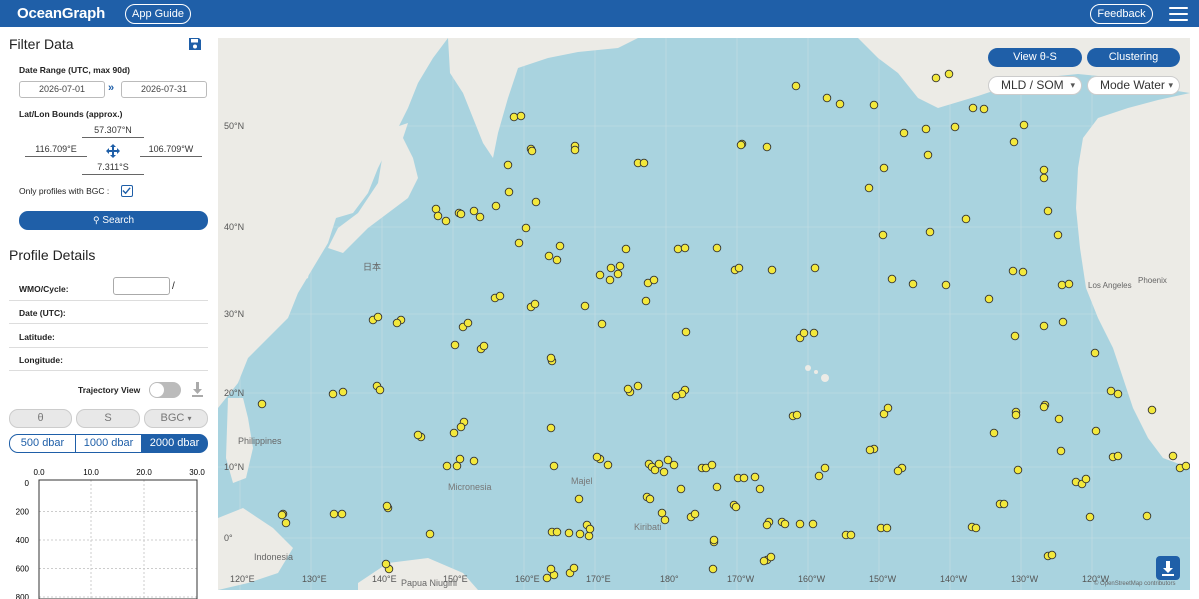 This screenshot has width=1199, height=599. Describe the element at coordinates (40, 418) in the screenshot. I see `var-theta-button: θ` at that location.